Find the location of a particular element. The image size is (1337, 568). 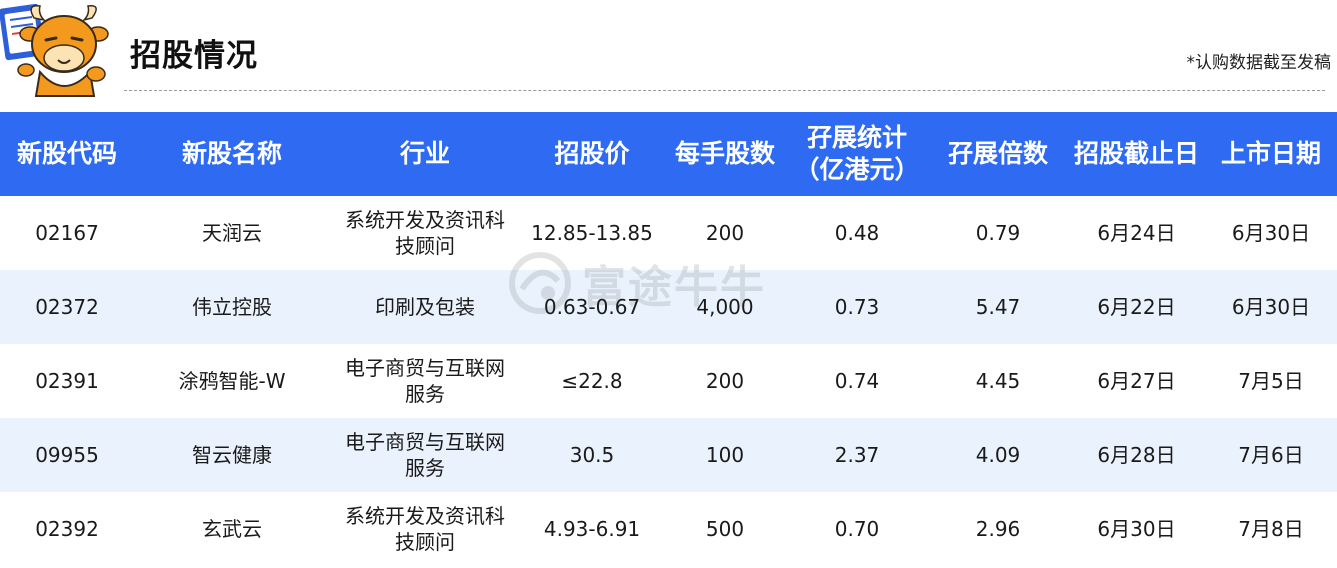

stock-code-cell: 02391 is located at coordinates (67, 381).